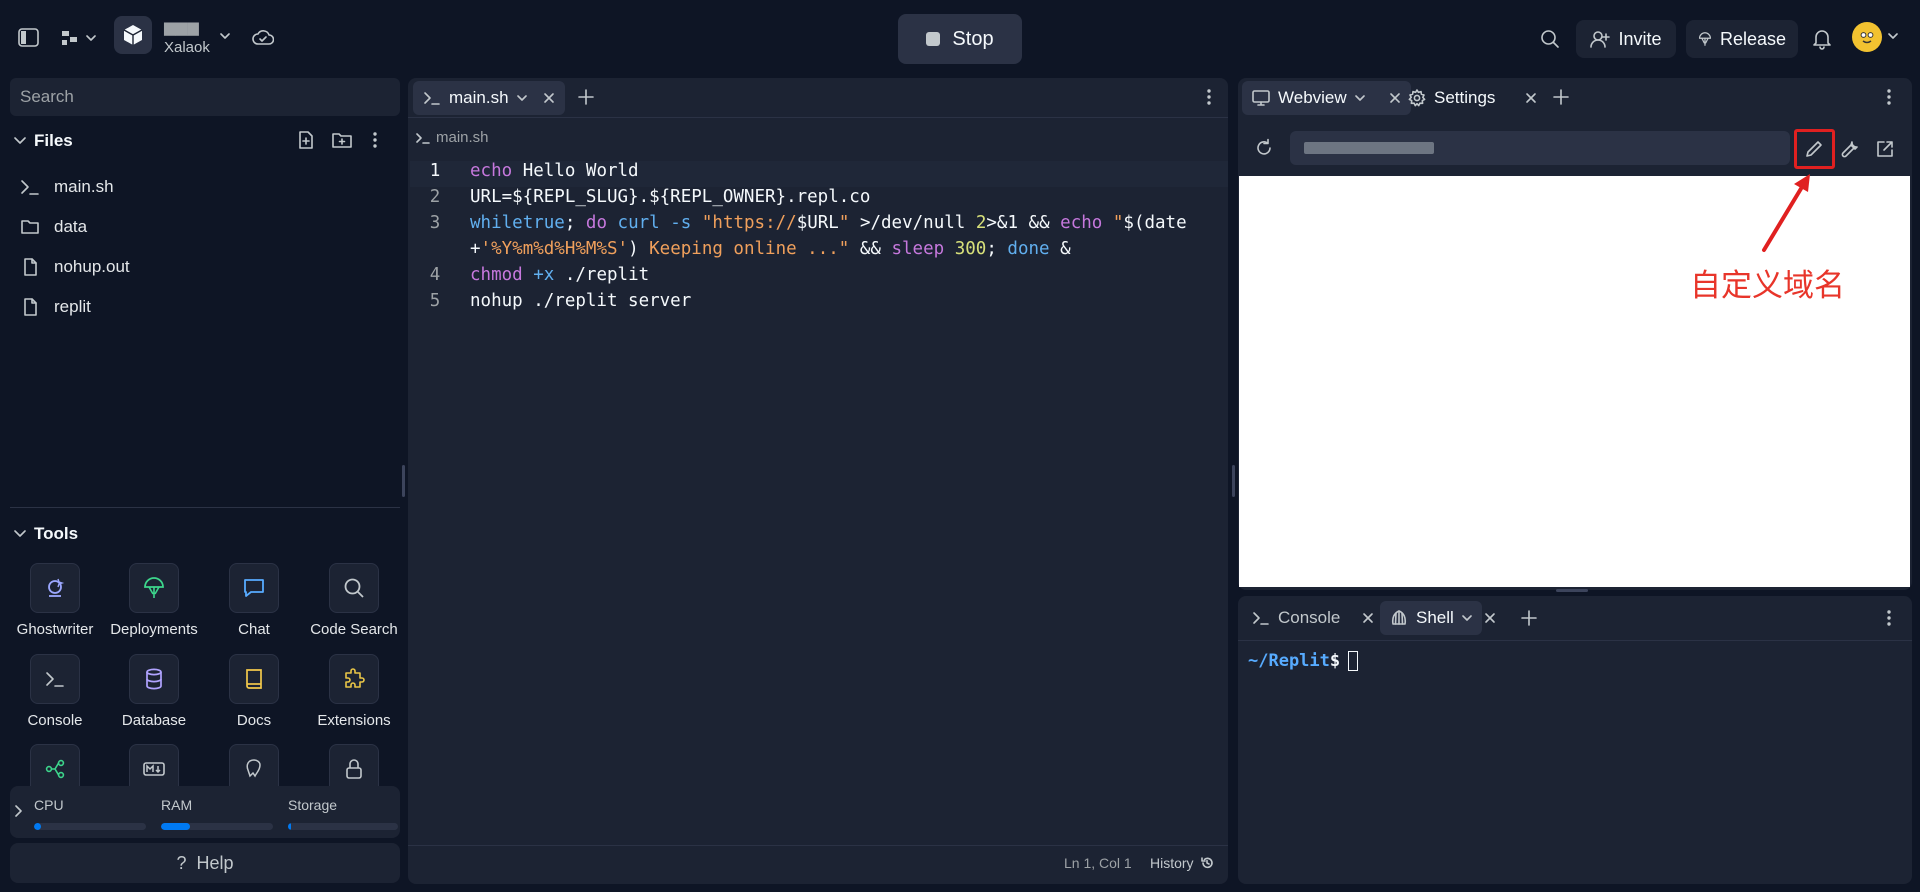 The height and width of the screenshot is (892, 1920). What do you see at coordinates (354, 765) in the screenshot?
I see `lock-icon` at bounding box center [354, 765].